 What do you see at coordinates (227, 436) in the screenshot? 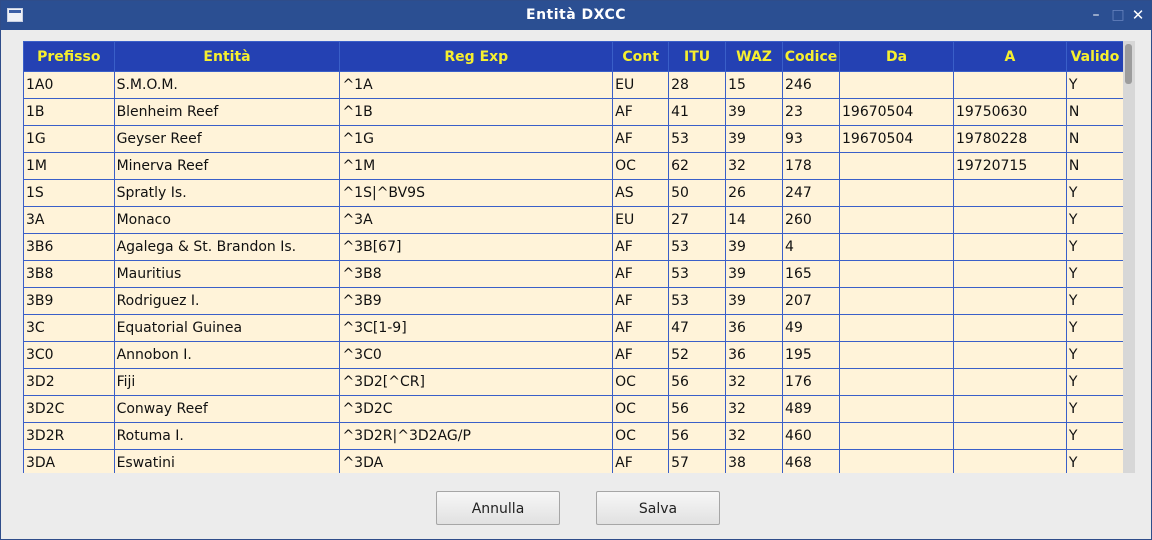
I see `cell-entita: Rotuma I.` at bounding box center [227, 436].